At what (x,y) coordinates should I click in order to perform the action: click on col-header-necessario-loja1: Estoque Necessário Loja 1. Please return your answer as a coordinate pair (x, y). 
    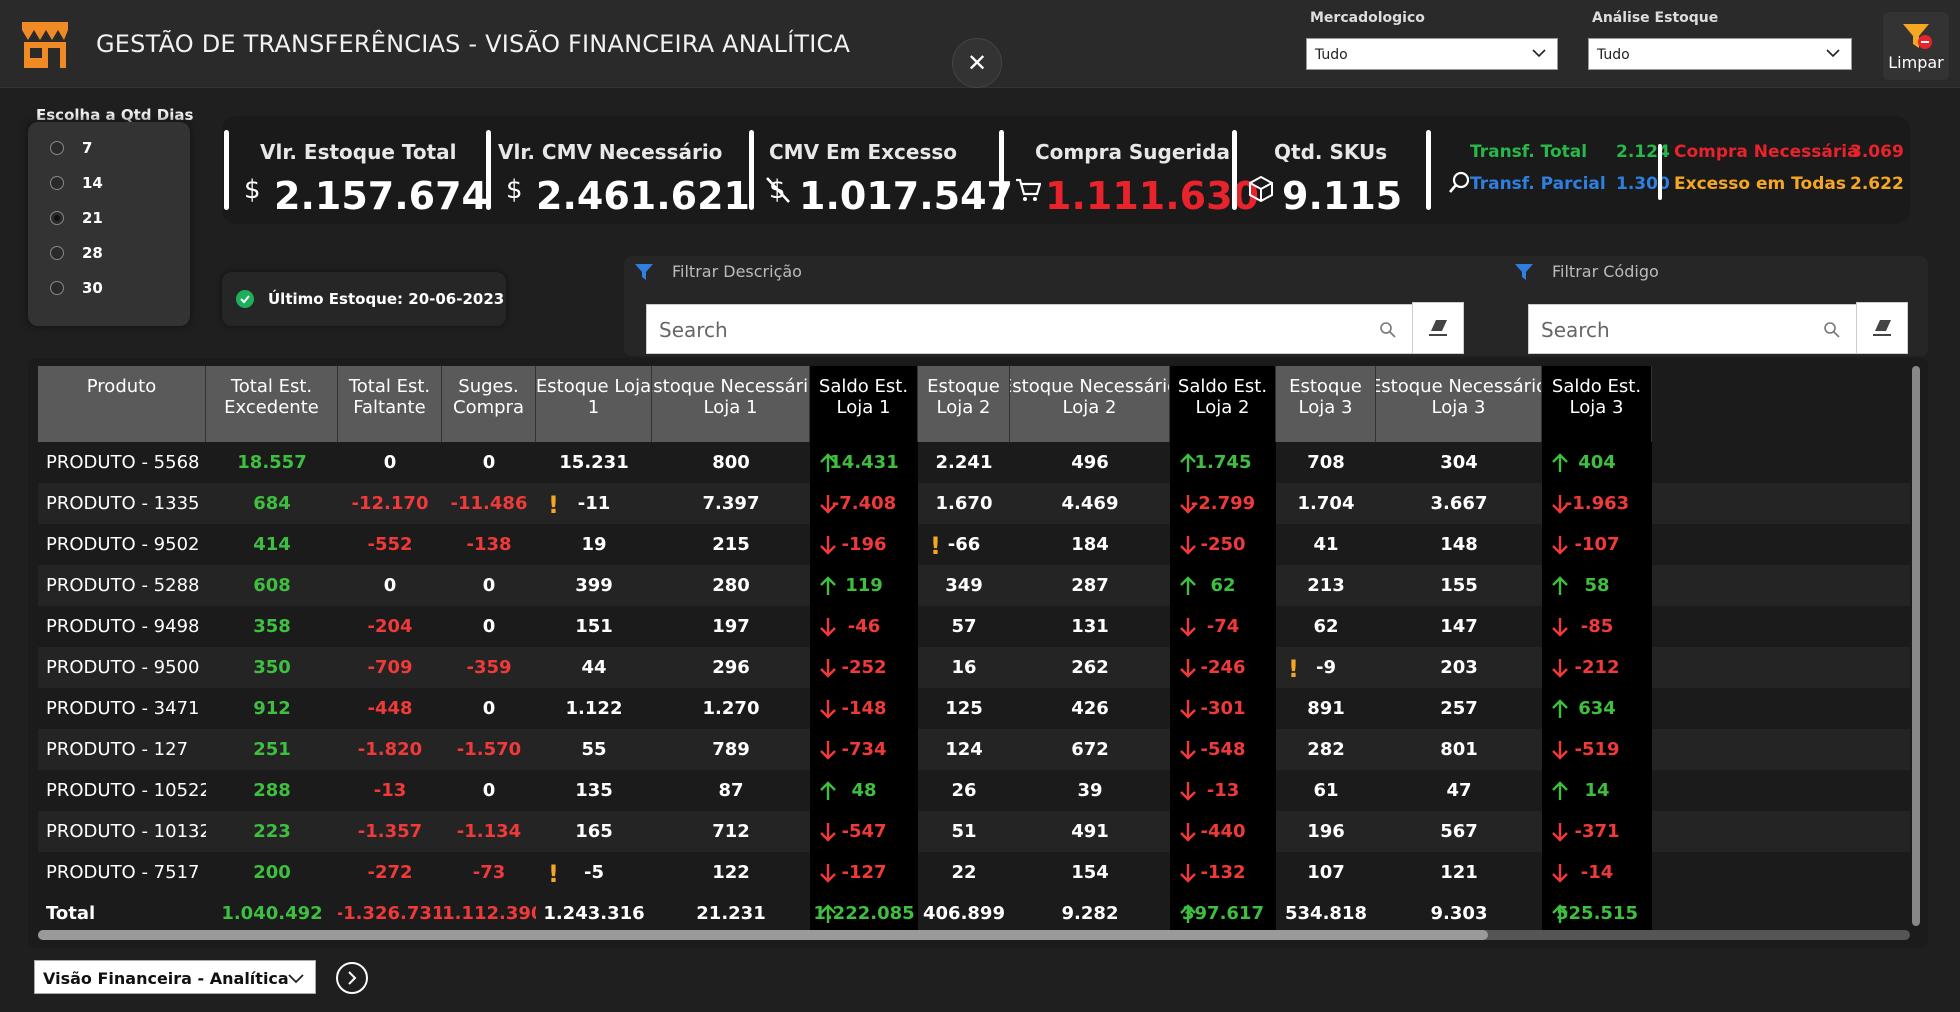
    Looking at the image, I should click on (731, 404).